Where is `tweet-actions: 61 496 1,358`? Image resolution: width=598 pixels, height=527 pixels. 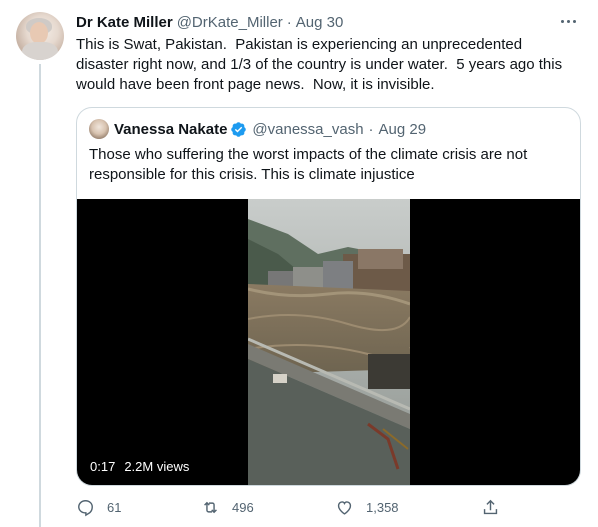
tweet-actions: 61 496 1,358 is located at coordinates (291, 507).